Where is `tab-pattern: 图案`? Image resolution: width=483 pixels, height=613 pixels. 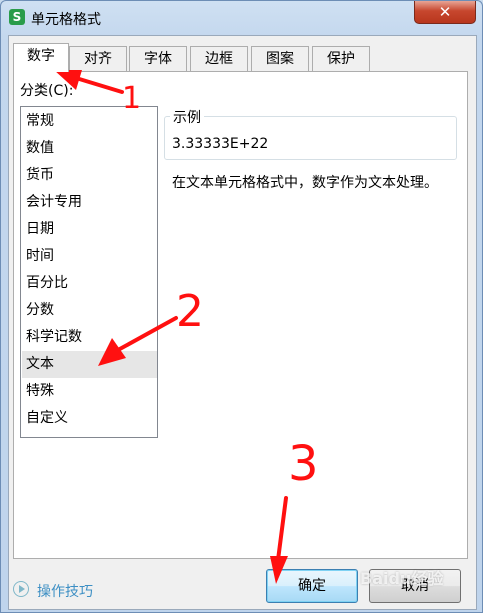
tab-pattern: 图案 is located at coordinates (280, 58).